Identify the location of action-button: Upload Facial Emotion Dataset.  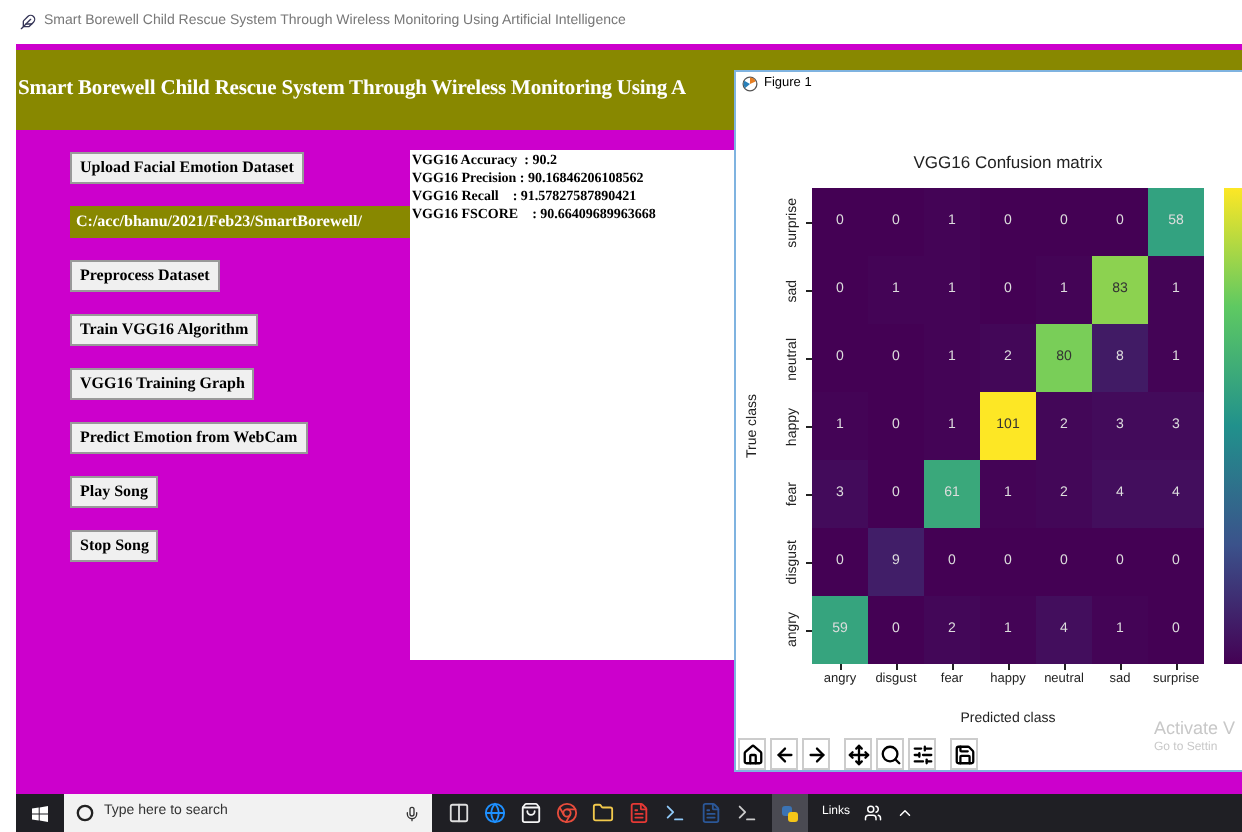
(187, 168).